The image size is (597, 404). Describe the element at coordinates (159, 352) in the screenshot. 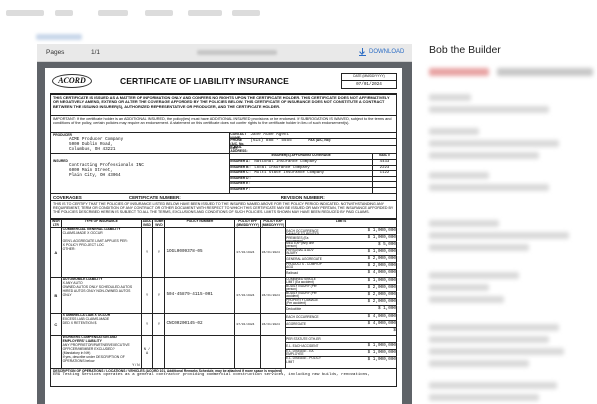

I see `subrogation-waived` at that location.